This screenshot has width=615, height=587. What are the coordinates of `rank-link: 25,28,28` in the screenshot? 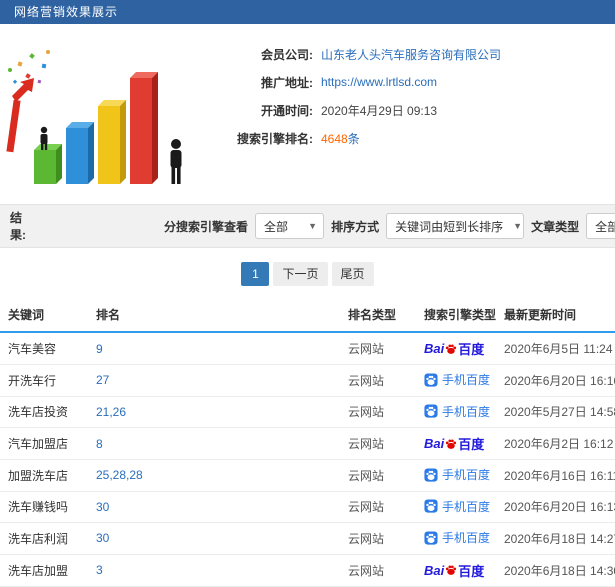 It's located at (119, 475).